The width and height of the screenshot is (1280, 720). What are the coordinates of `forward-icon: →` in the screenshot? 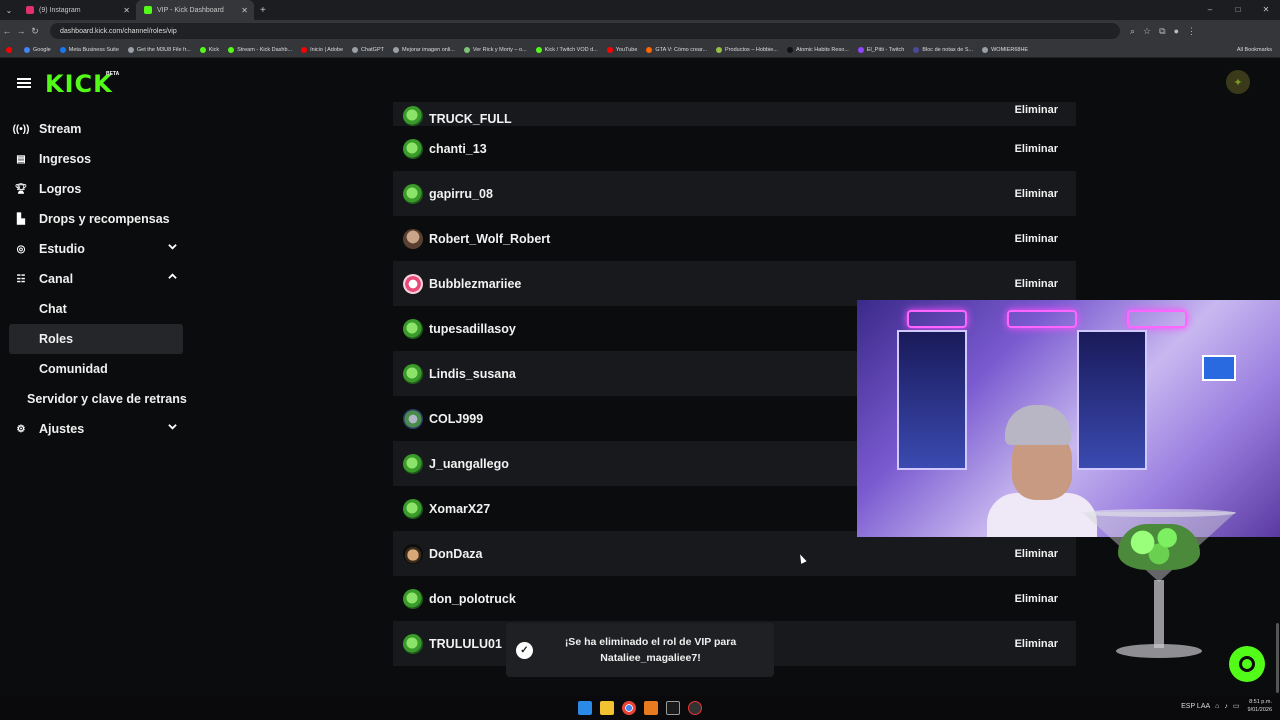 It's located at (21, 31).